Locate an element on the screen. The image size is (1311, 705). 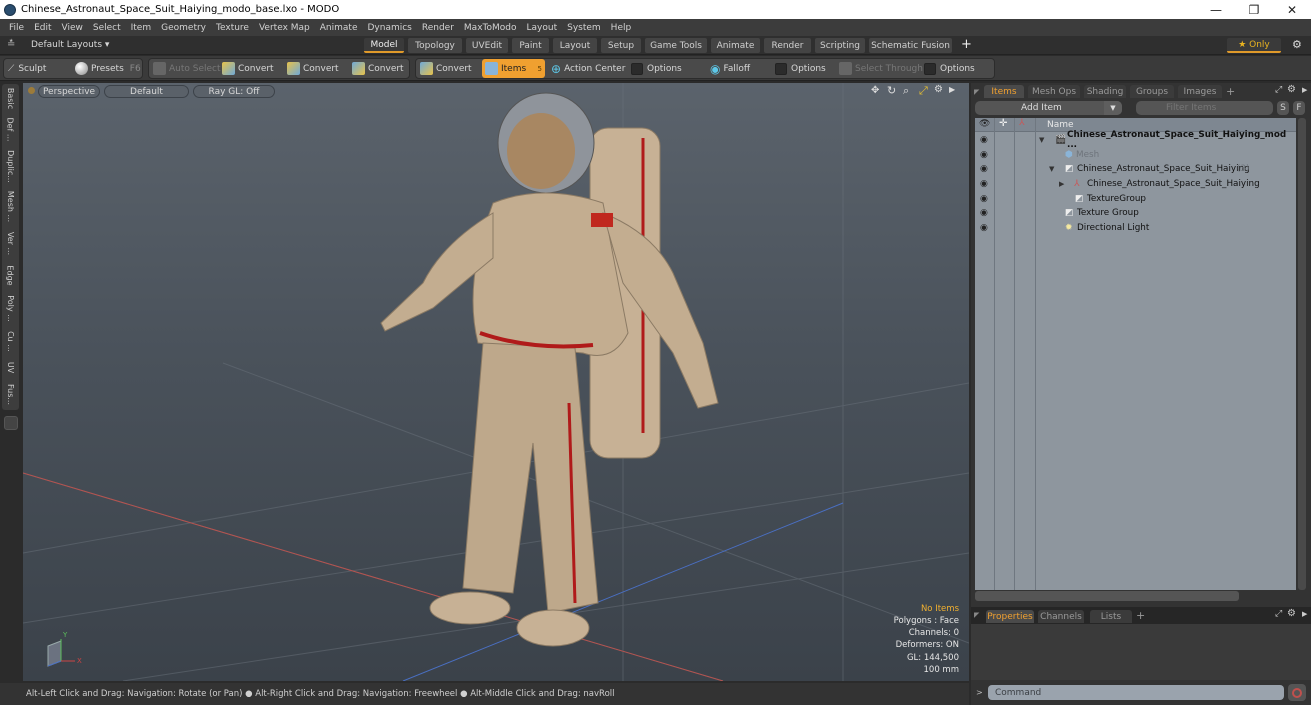
default-layouts-dropdown: Default Layouts ▾ is located at coordinates (70, 45).